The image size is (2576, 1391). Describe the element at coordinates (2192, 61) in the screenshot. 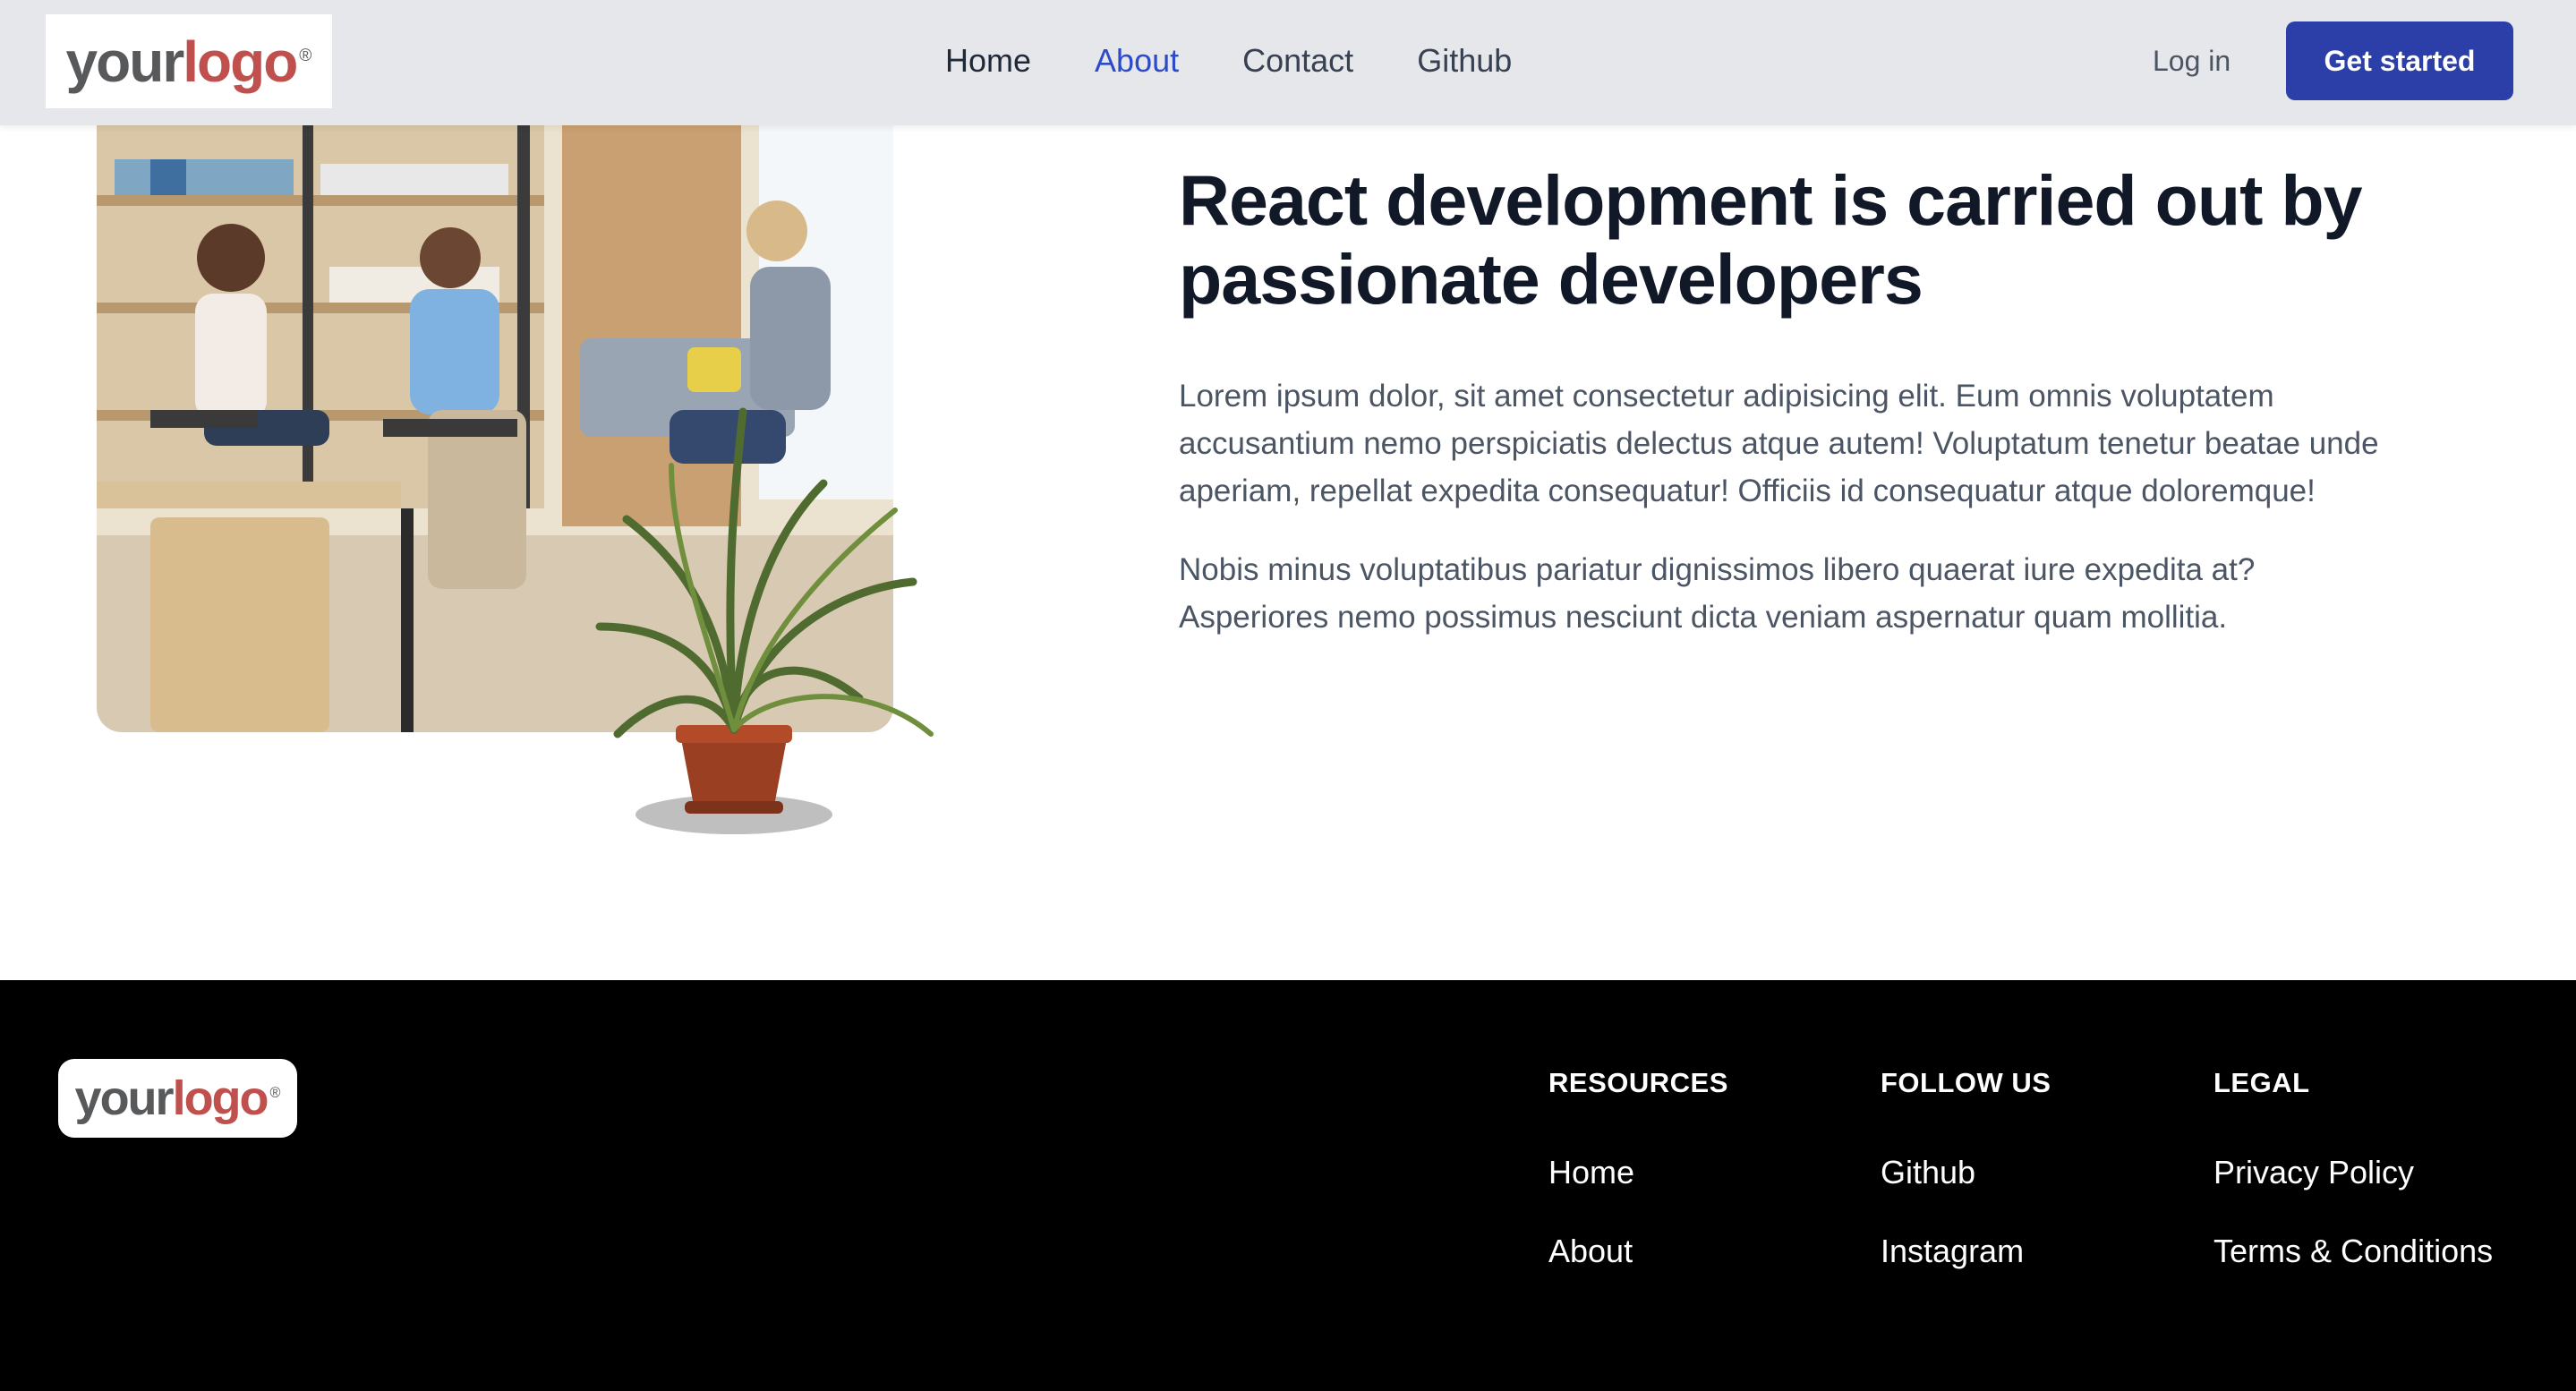

I see `login-link: Log in` at that location.